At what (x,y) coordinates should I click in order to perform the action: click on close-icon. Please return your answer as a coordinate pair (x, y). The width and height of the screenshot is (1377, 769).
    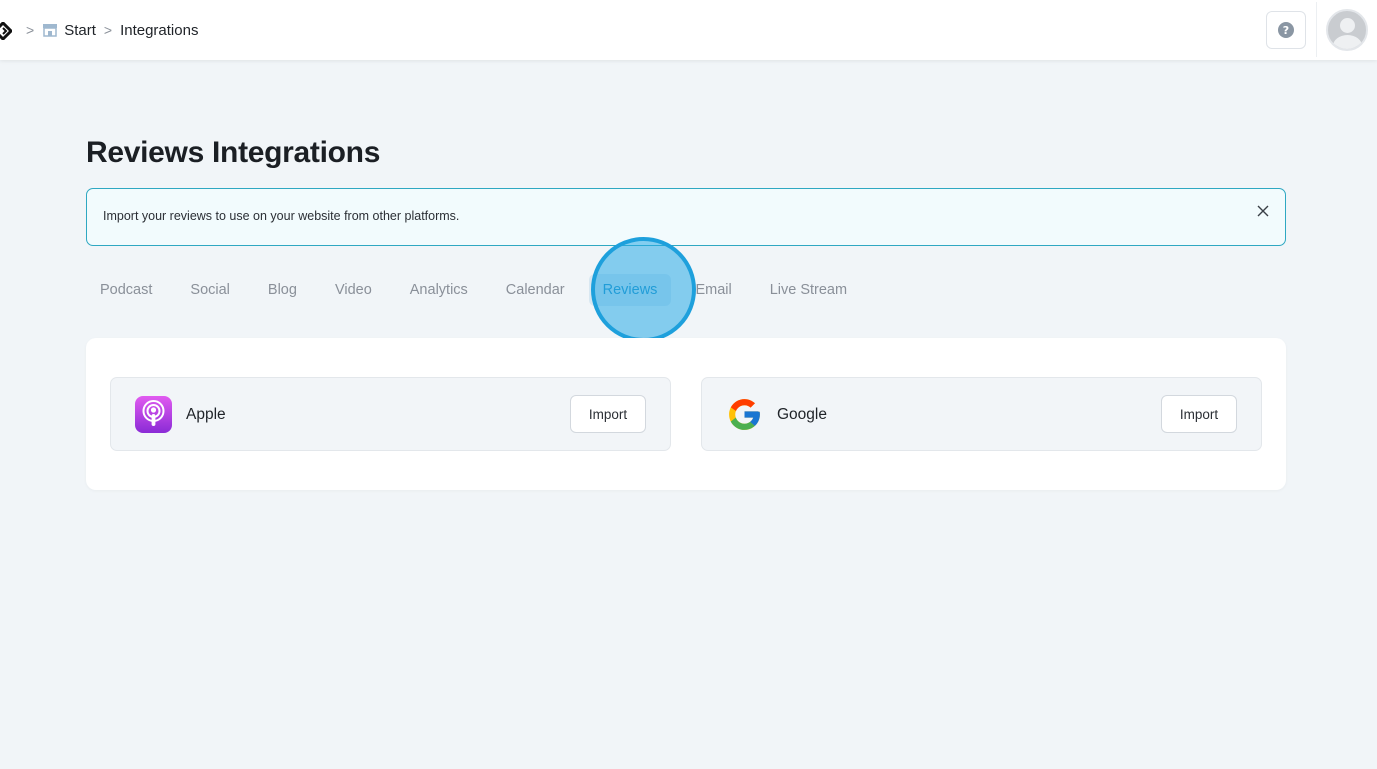
    Looking at the image, I should click on (1263, 211).